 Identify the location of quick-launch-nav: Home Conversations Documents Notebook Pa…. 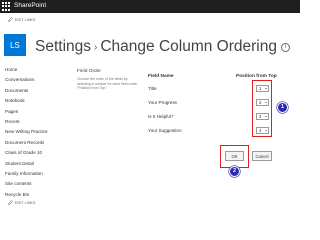
(35, 132).